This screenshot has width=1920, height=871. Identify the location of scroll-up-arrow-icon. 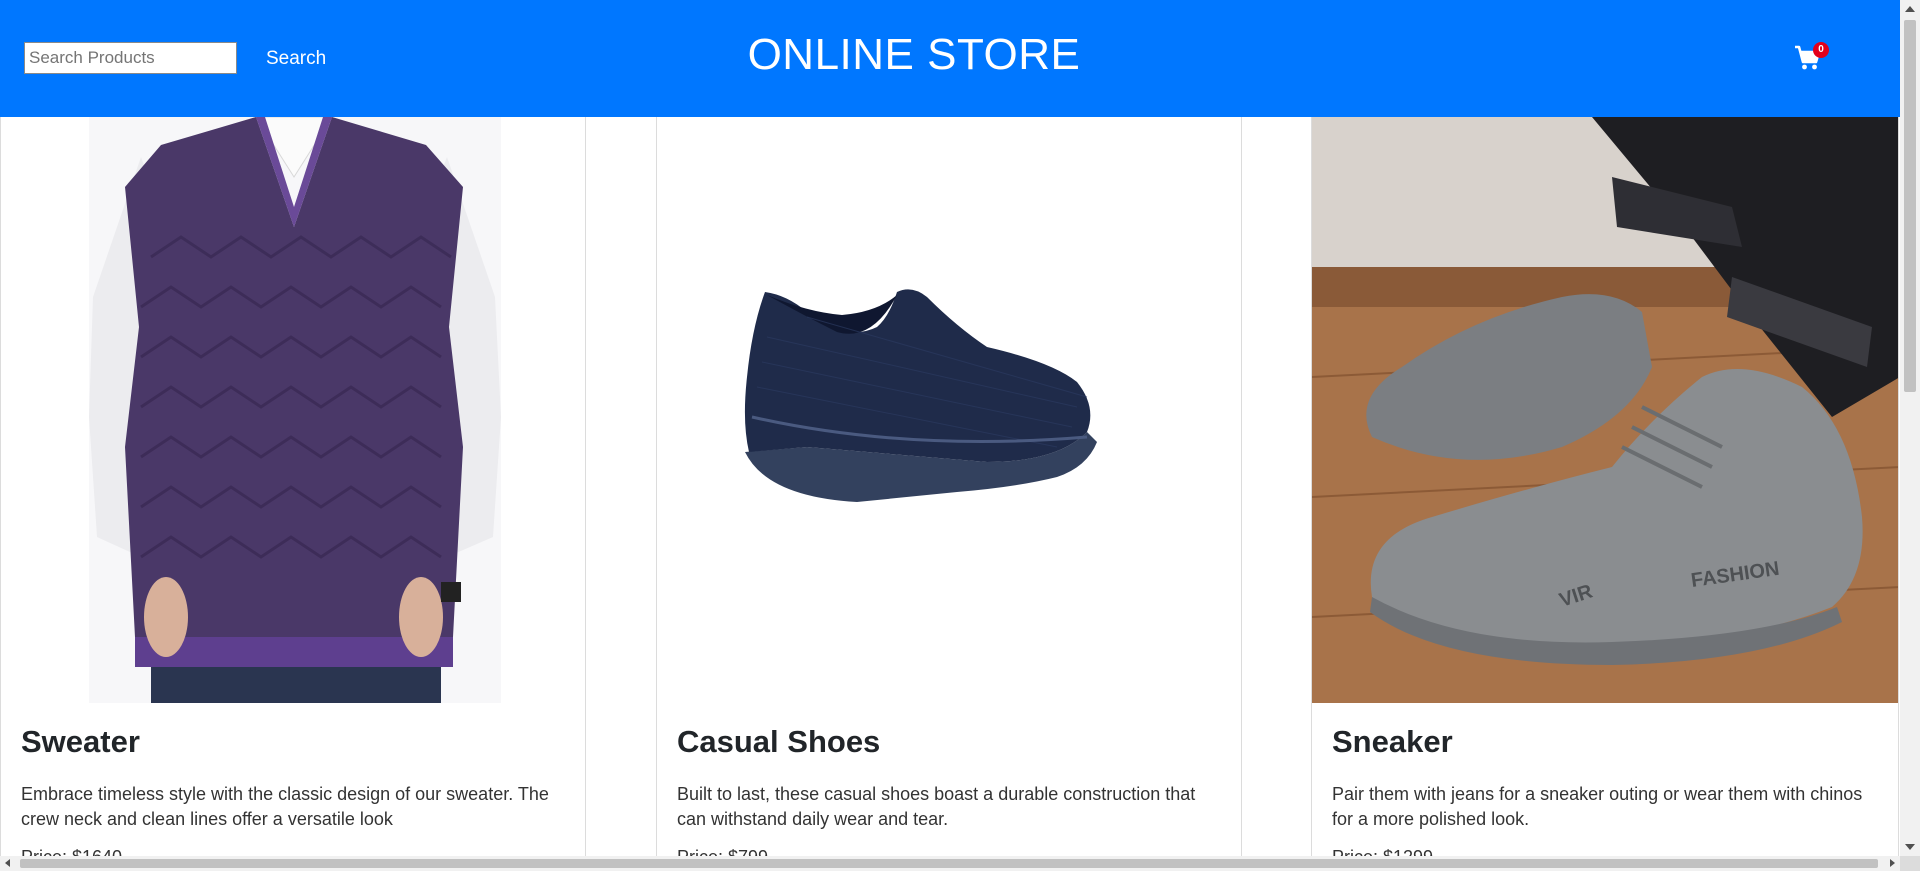
(1910, 9).